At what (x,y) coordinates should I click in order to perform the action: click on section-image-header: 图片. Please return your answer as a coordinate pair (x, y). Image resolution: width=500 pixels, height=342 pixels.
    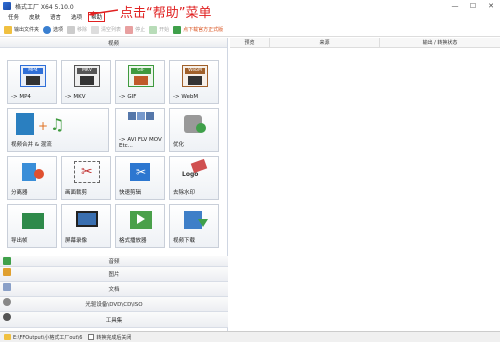
    Looking at the image, I should click on (114, 274).